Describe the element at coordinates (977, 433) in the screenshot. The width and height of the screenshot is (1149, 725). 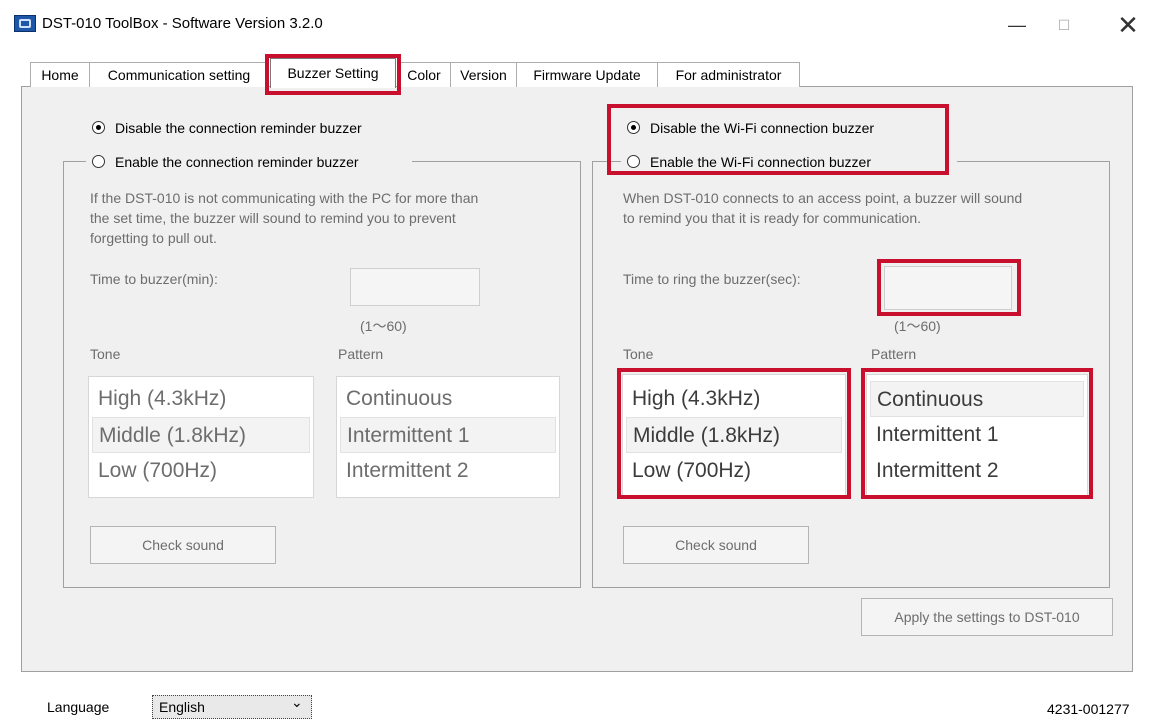
I see `highlight-wifi-pattern` at that location.